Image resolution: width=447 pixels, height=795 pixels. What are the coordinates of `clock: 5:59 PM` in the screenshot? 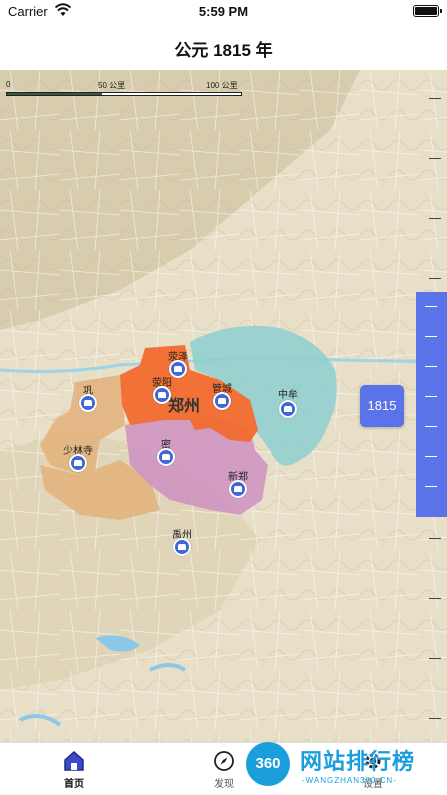 It's located at (223, 11).